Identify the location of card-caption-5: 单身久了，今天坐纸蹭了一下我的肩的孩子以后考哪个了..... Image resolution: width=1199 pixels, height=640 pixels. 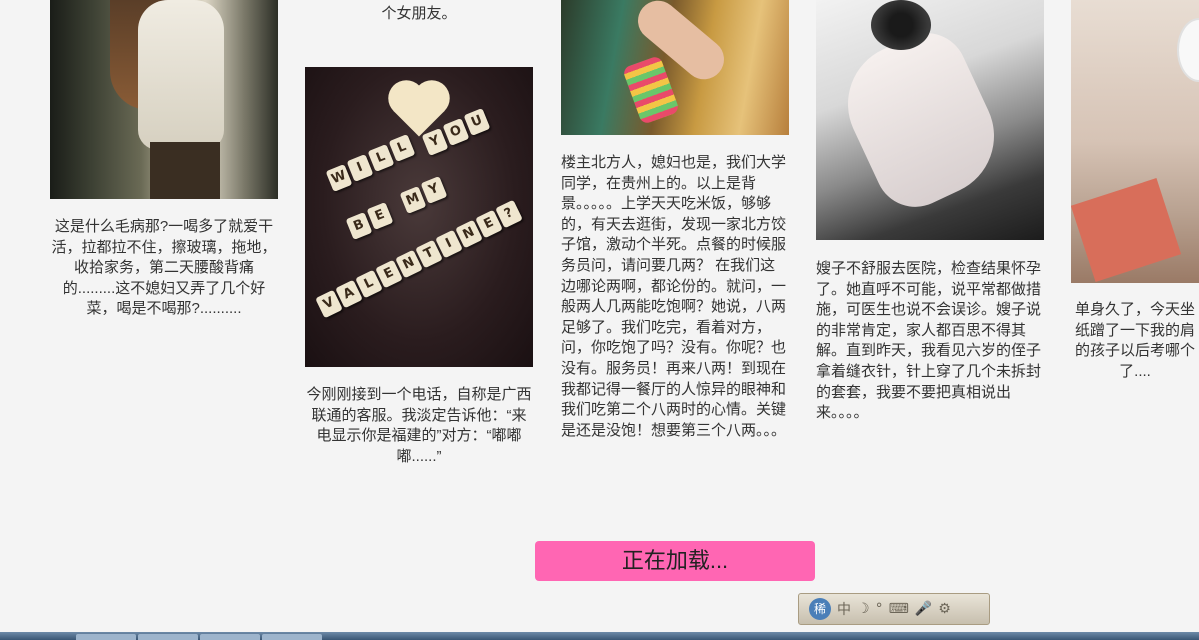
(1135, 342).